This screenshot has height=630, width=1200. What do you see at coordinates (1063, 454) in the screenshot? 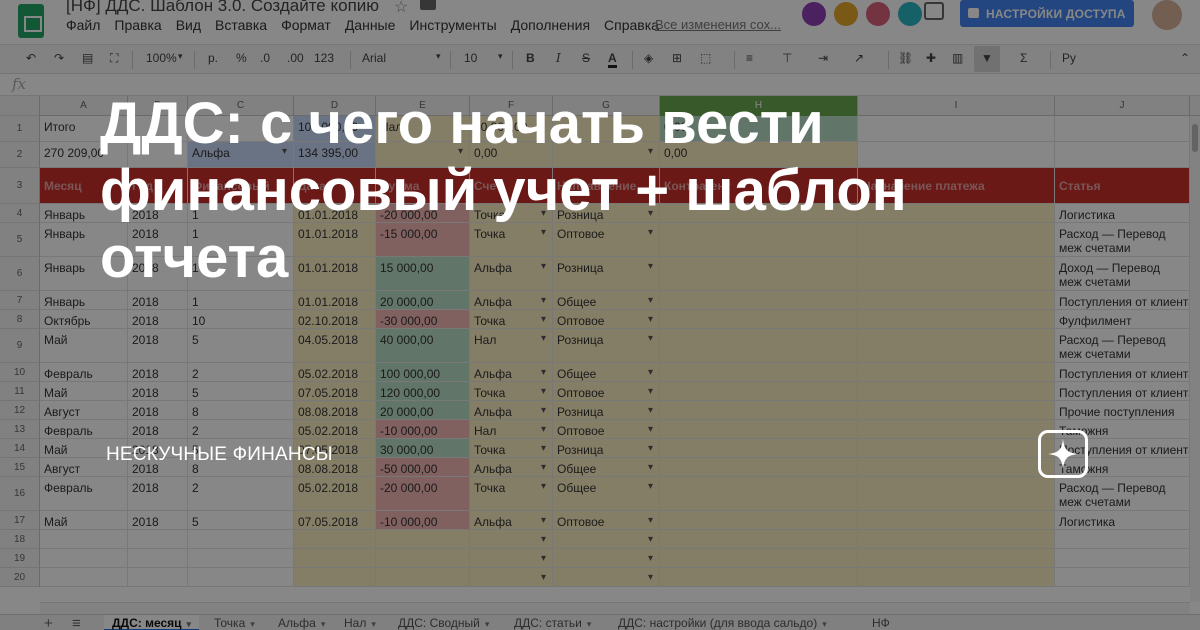
I see `sparkle-icon` at bounding box center [1063, 454].